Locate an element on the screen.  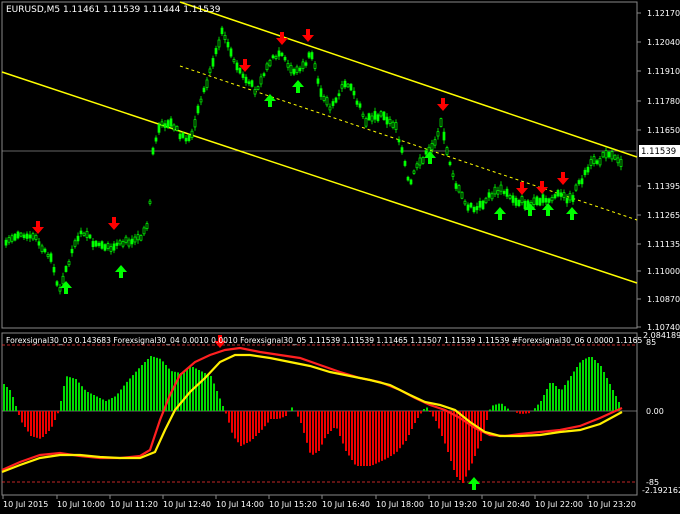
time-tick-label: 10 Jul 2015 is located at coordinates (25, 504).